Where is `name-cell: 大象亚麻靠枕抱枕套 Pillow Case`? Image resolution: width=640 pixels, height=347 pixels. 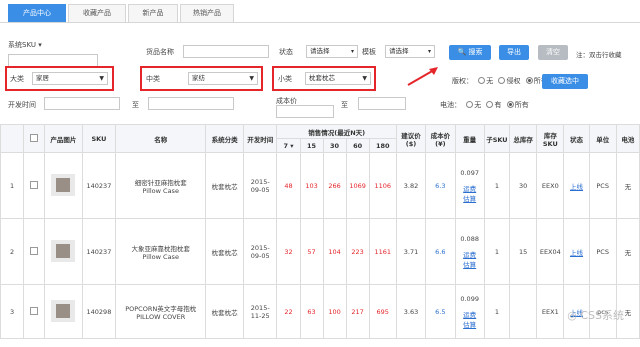 name-cell: 大象亚麻靠枕抱枕套 Pillow Case is located at coordinates (161, 251).